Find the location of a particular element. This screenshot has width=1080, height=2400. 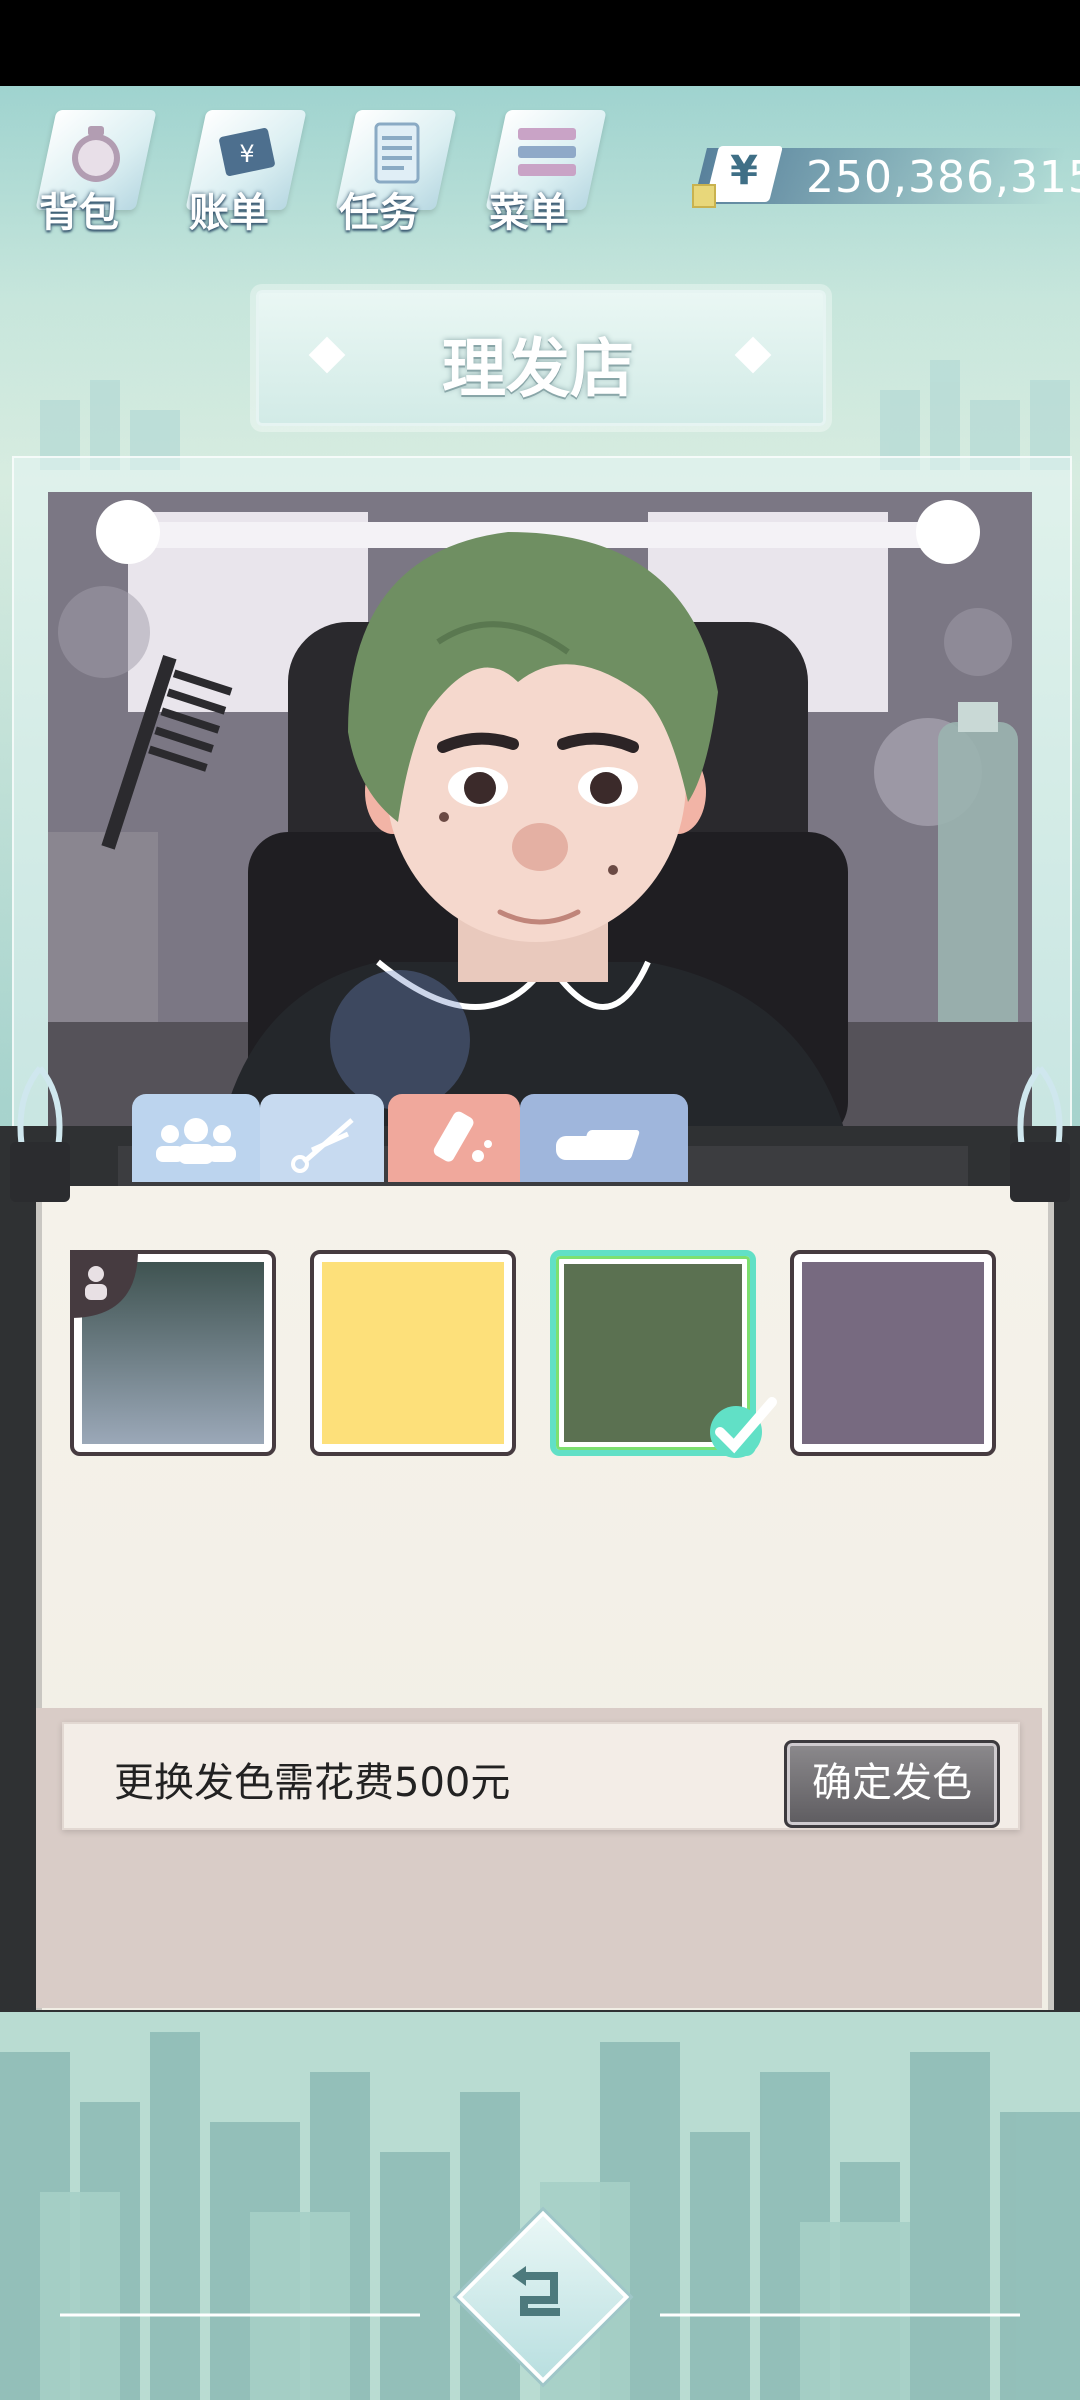

nav-label: 任务 is located at coordinates (379, 213).